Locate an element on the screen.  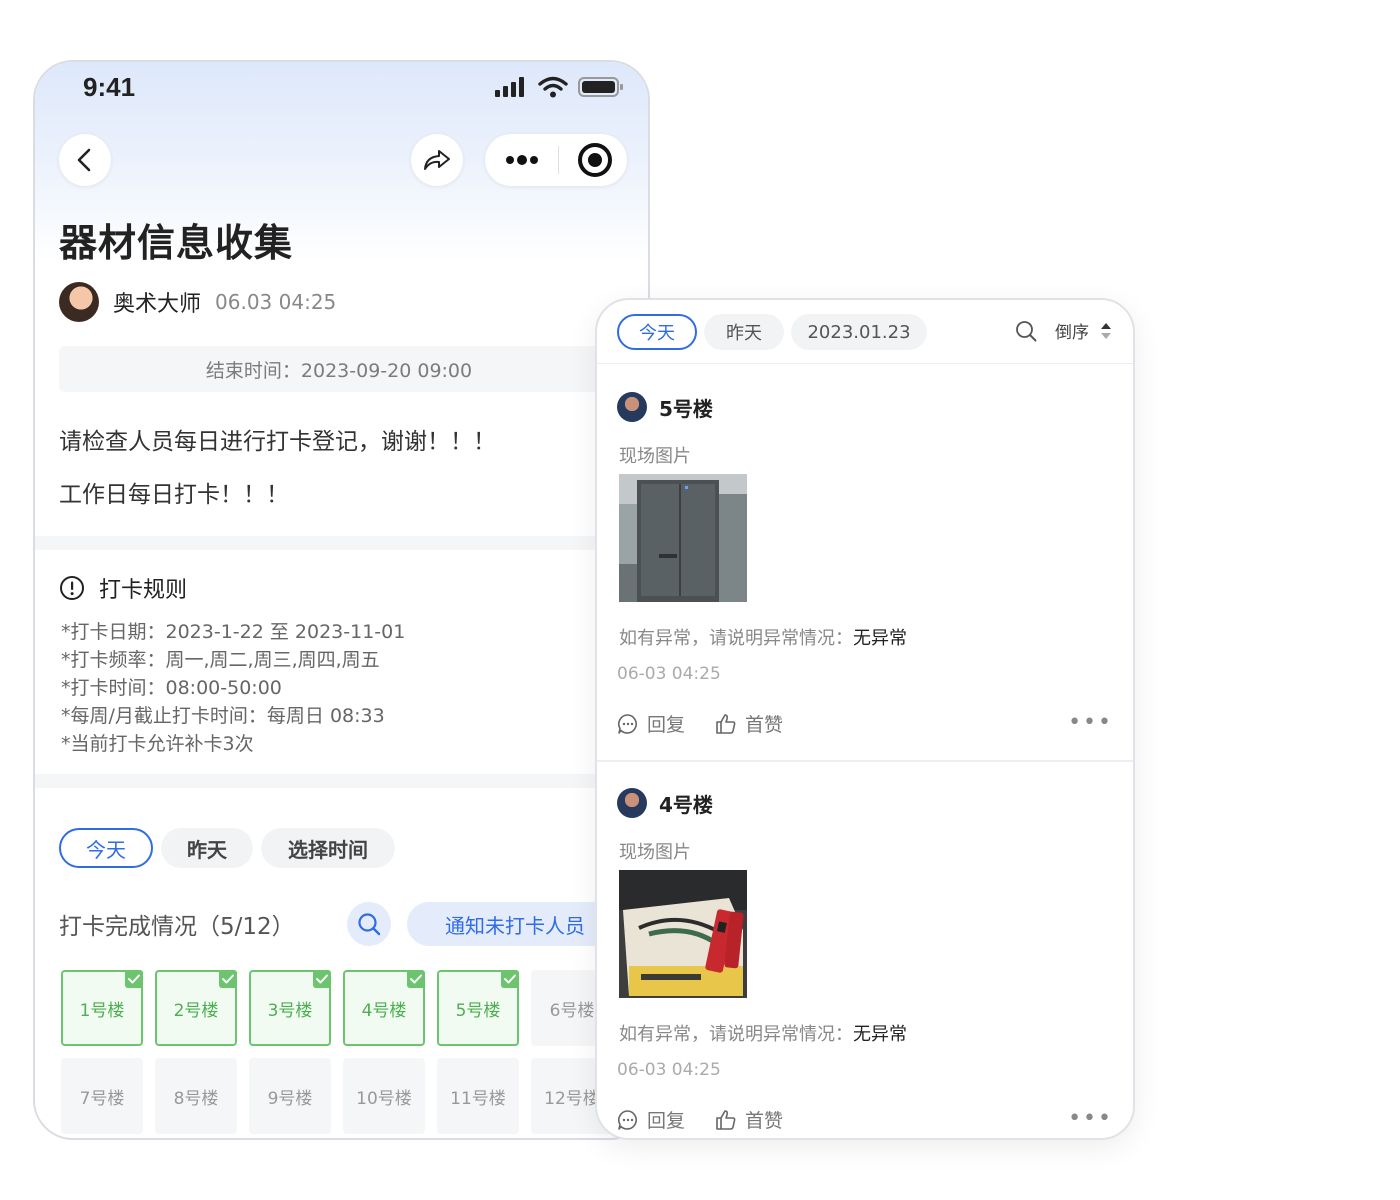
wifi-icon is located at coordinates (553, 87).